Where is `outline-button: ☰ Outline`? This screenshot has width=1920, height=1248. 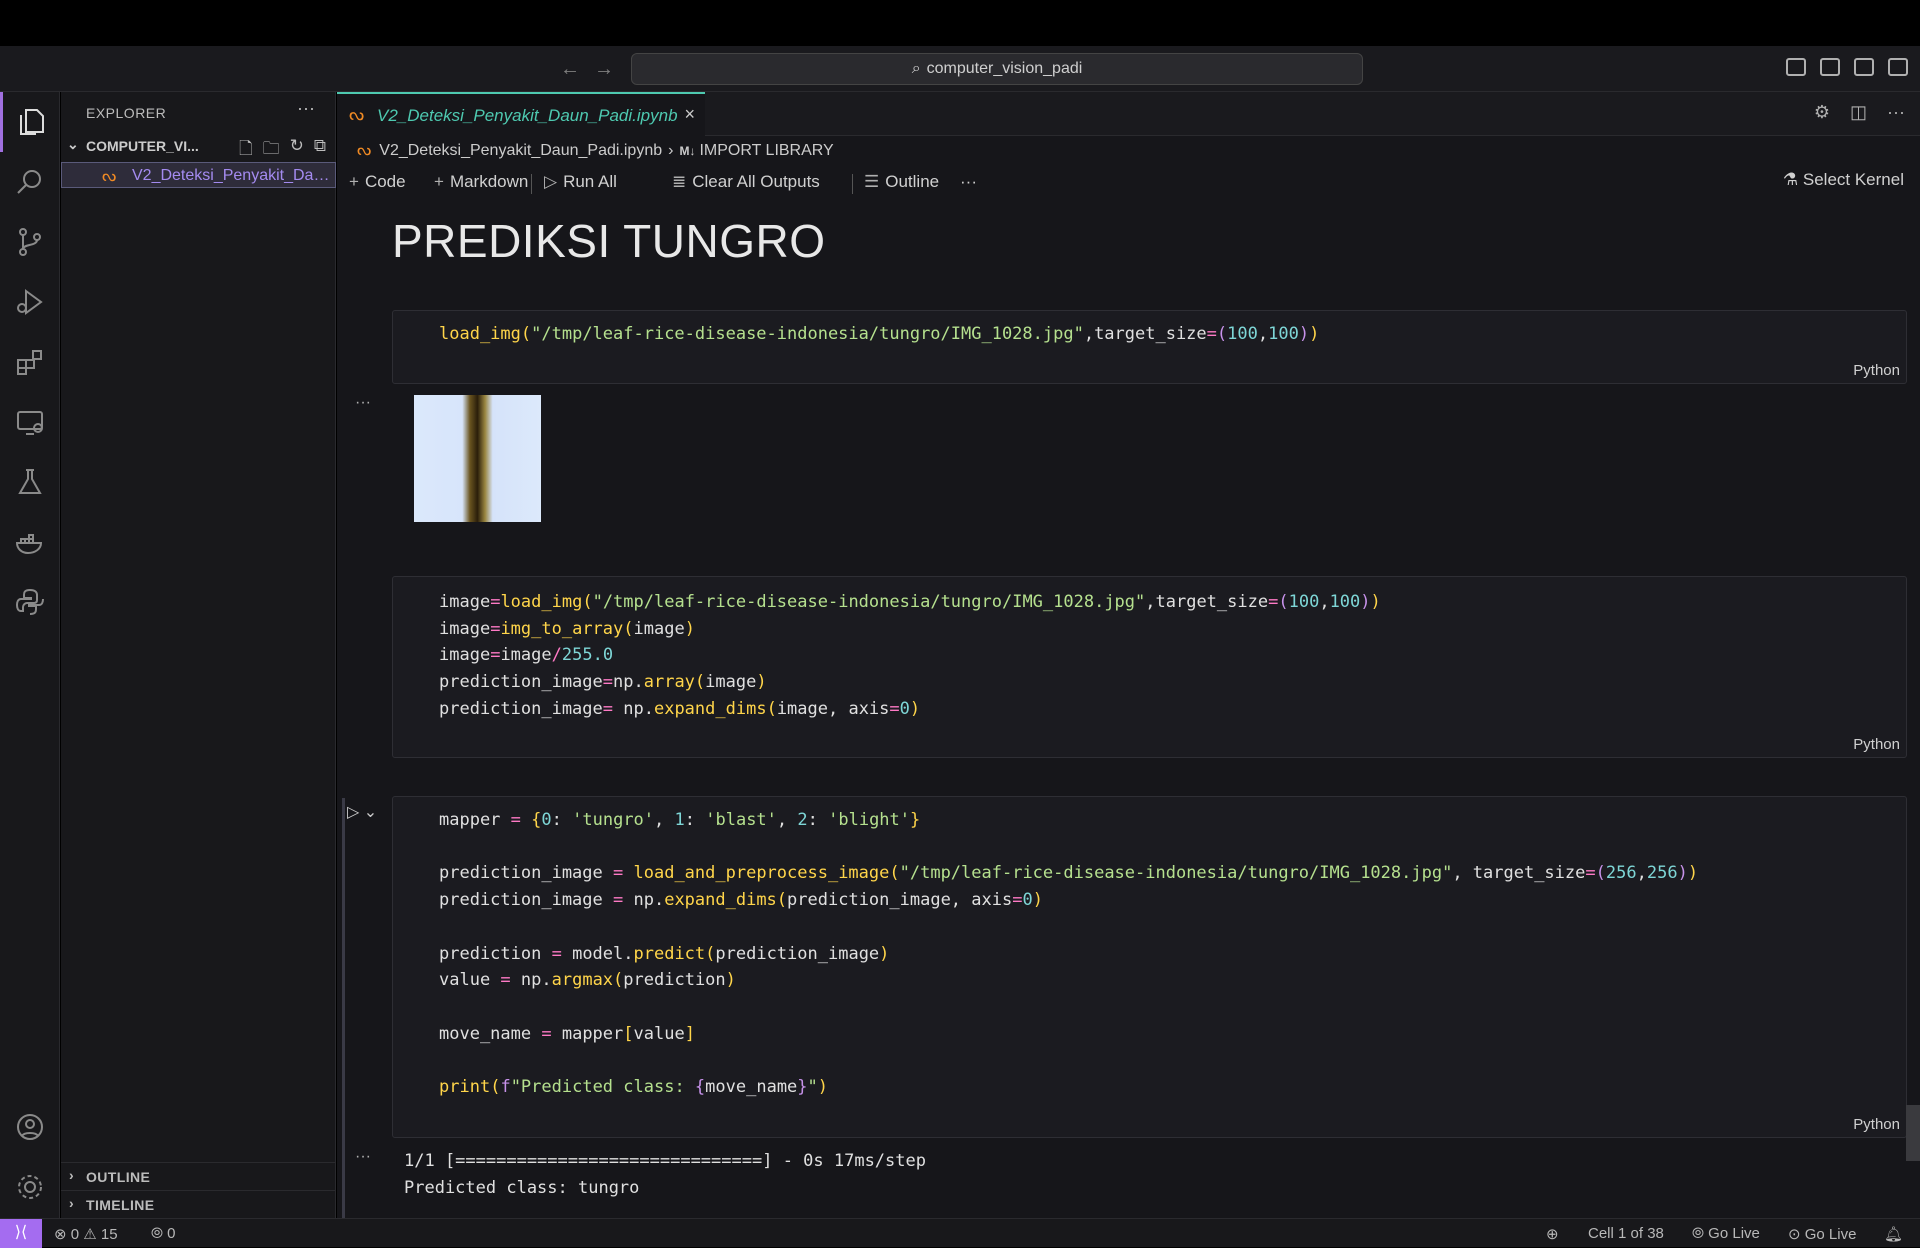
outline-button: ☰ Outline is located at coordinates (901, 182).